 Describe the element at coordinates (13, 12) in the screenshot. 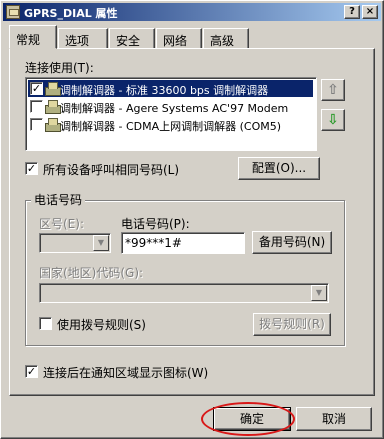

I see `network-connection-icon` at that location.